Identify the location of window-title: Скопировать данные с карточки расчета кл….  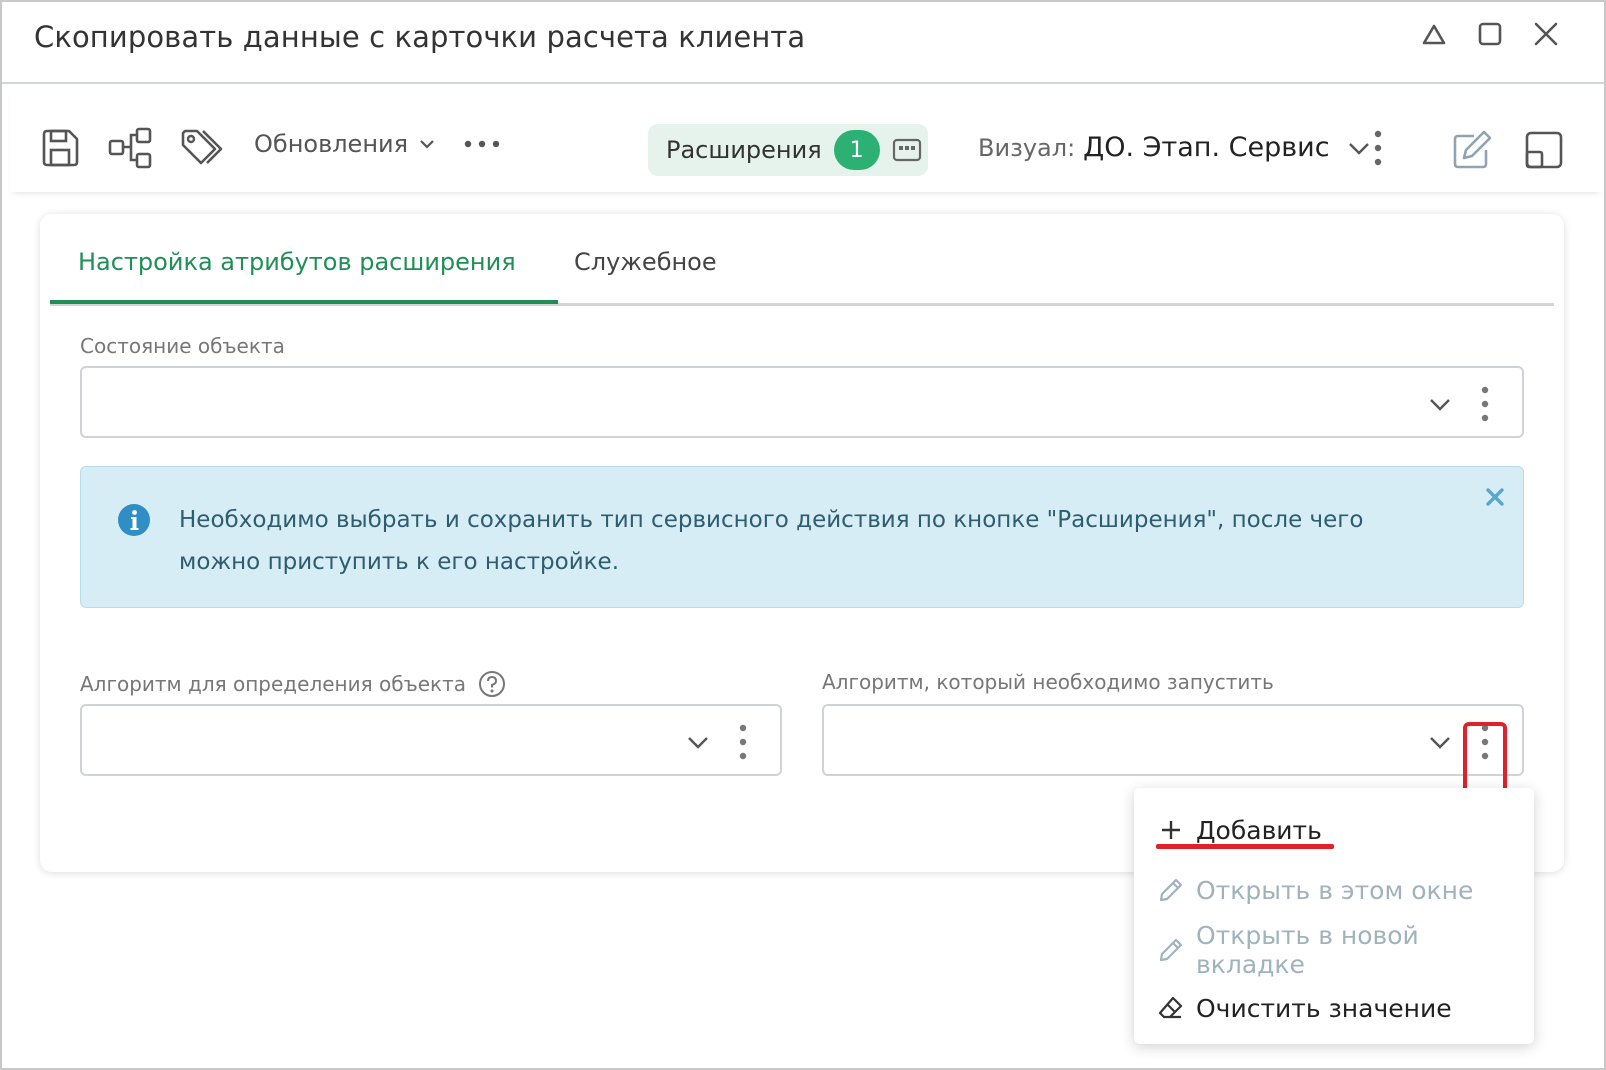
(420, 37).